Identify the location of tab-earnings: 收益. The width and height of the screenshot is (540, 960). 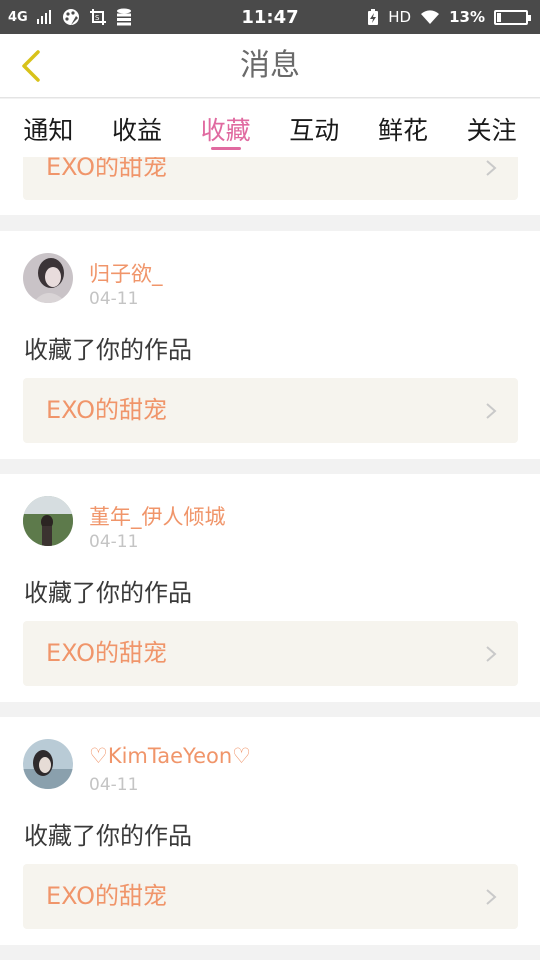
(137, 123).